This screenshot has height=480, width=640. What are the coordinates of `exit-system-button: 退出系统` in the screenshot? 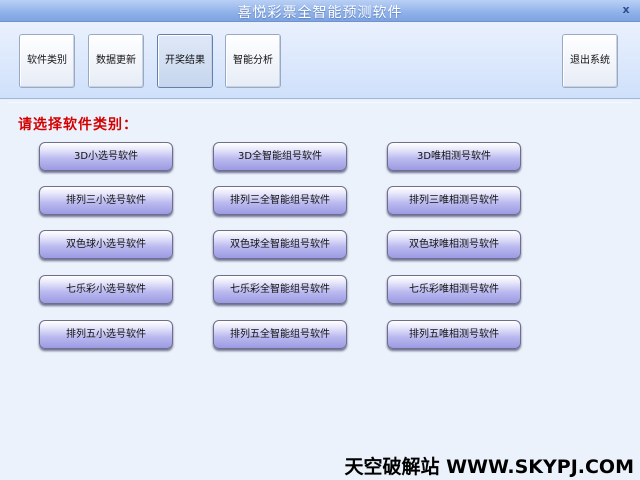 It's located at (590, 61).